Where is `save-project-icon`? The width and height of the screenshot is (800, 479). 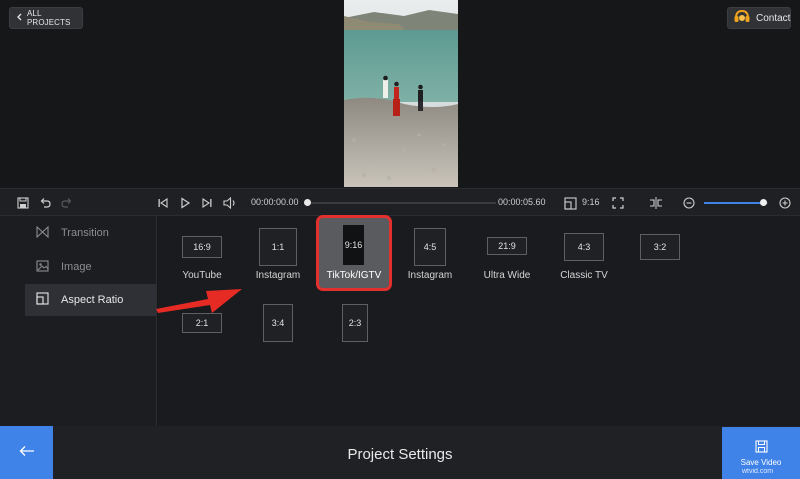
save-project-icon is located at coordinates (23, 203).